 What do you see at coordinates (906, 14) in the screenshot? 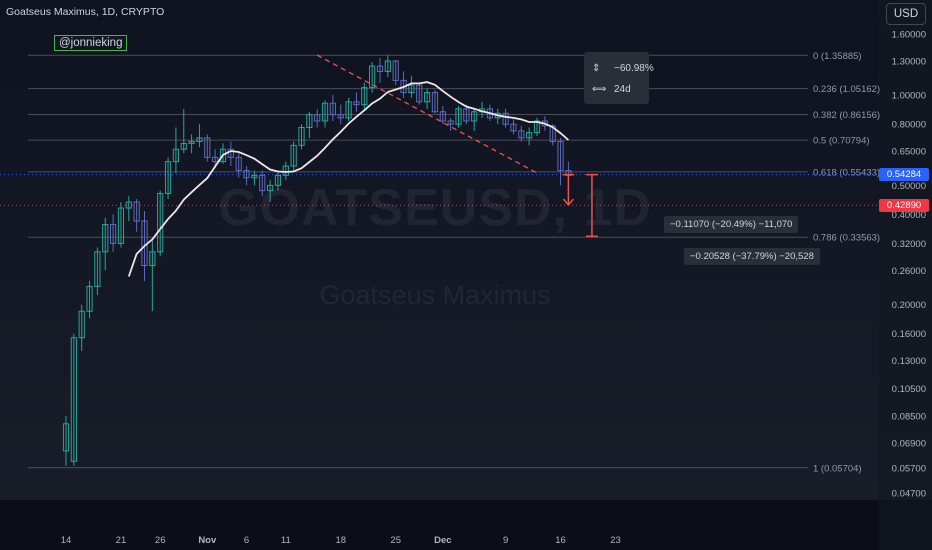
I see `currency-button: USD` at bounding box center [906, 14].